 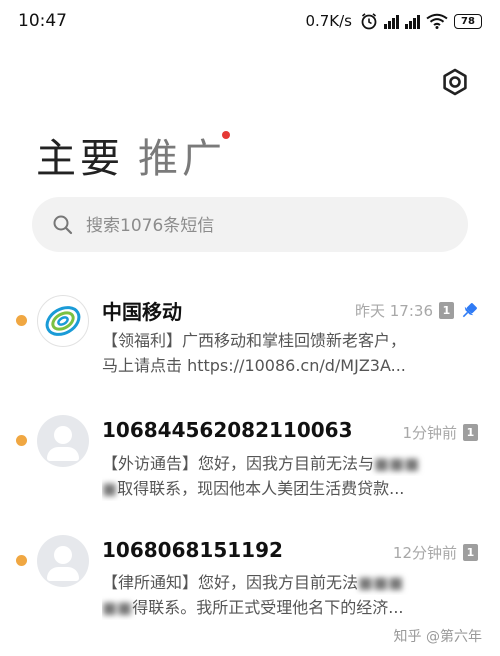 What do you see at coordinates (437, 637) in the screenshot?
I see `watermark: 知乎 @第六年` at bounding box center [437, 637].